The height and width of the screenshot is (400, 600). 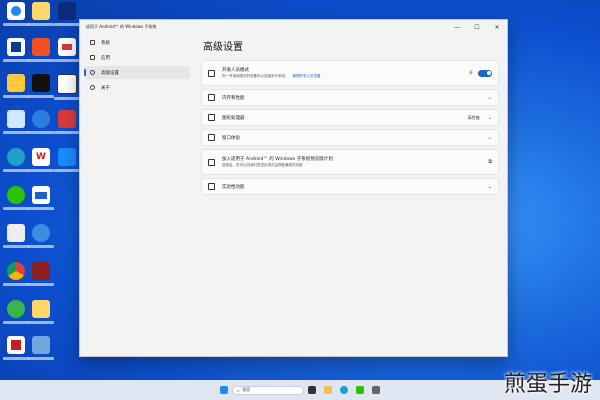 I want to click on file-explorer-icon, so click(x=328, y=390).